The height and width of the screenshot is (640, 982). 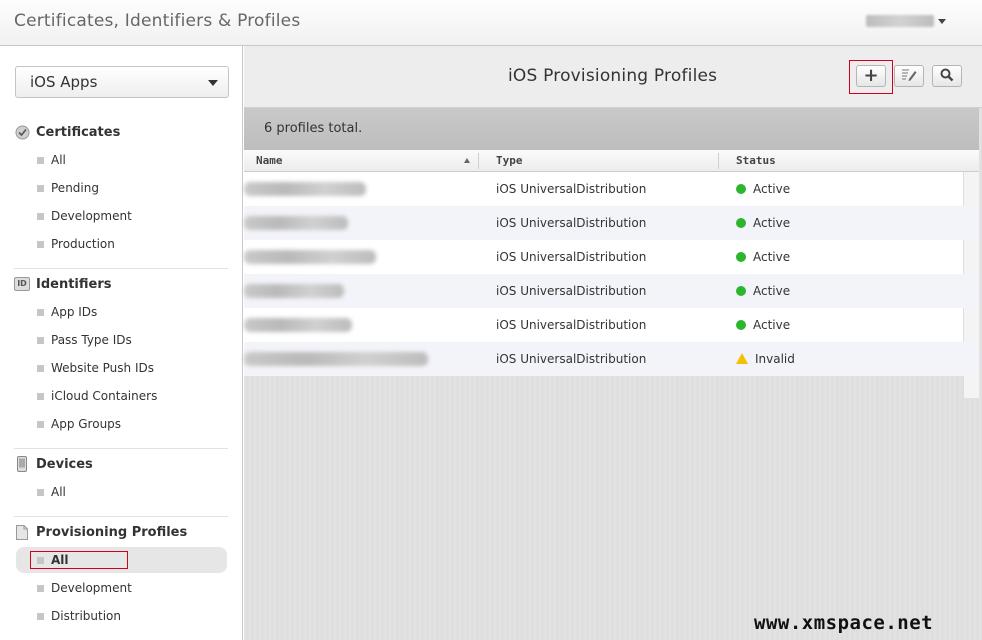 I want to click on main-header: iOS Provisioning Profiles +, so click(x=613, y=77).